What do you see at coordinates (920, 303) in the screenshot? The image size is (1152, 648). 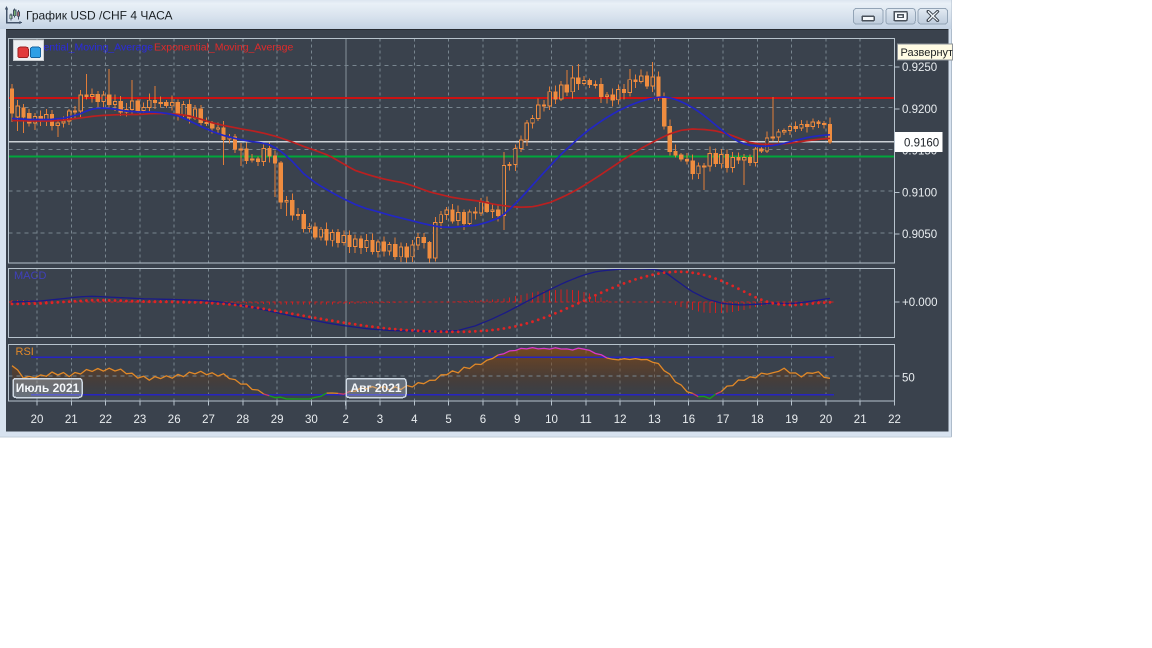 I see `svg-text: +0.000` at bounding box center [920, 303].